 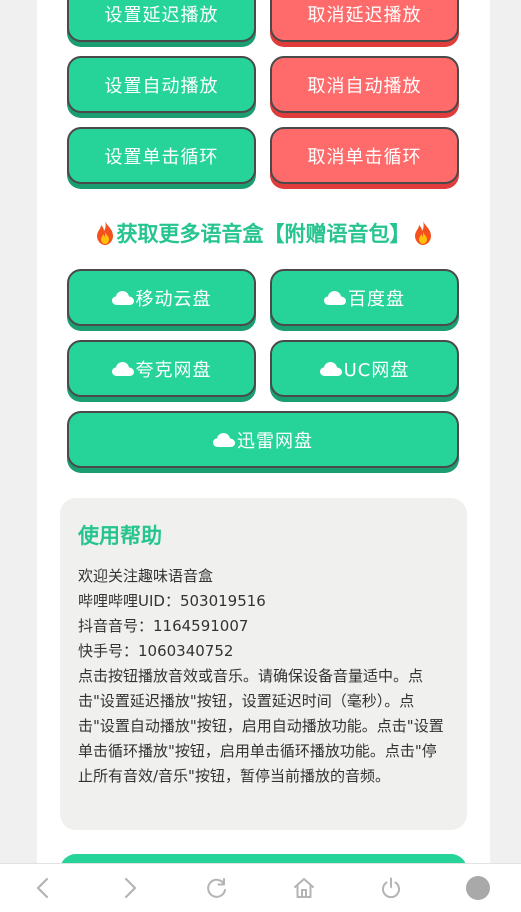 I want to click on cancel-loop-button: 取消单击循环, so click(x=364, y=155).